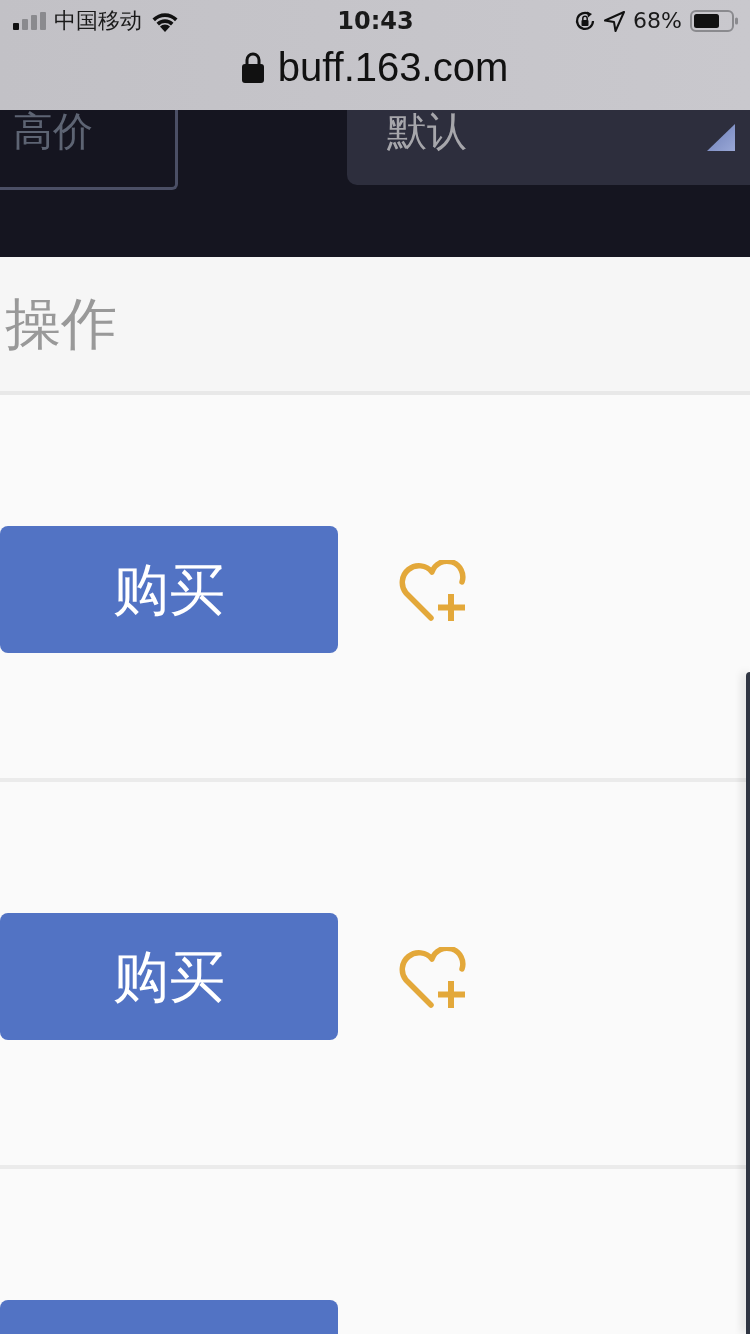 The width and height of the screenshot is (750, 1334). I want to click on address-url: buff.163.com, so click(393, 67).